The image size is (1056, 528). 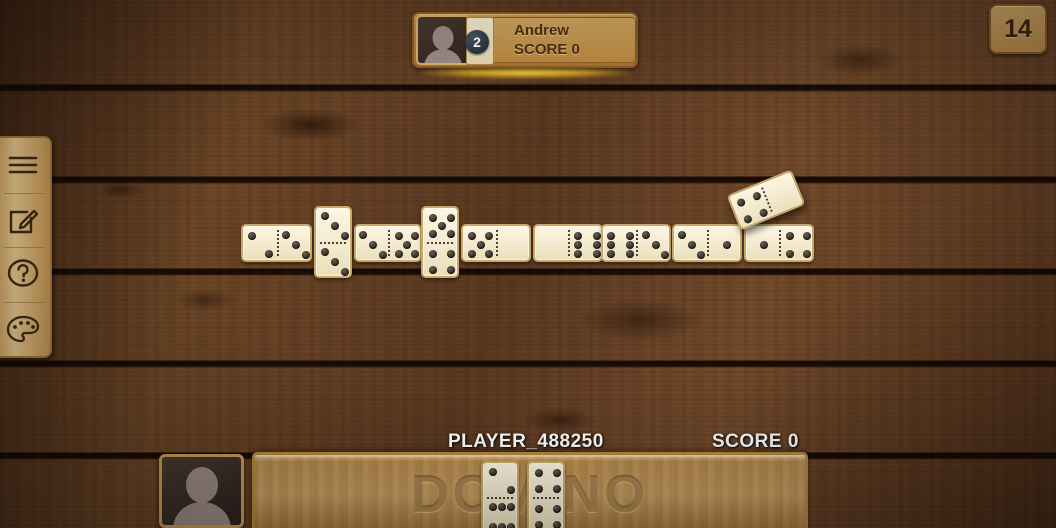 I want to click on question-mark-circle-icon, so click(x=23, y=273).